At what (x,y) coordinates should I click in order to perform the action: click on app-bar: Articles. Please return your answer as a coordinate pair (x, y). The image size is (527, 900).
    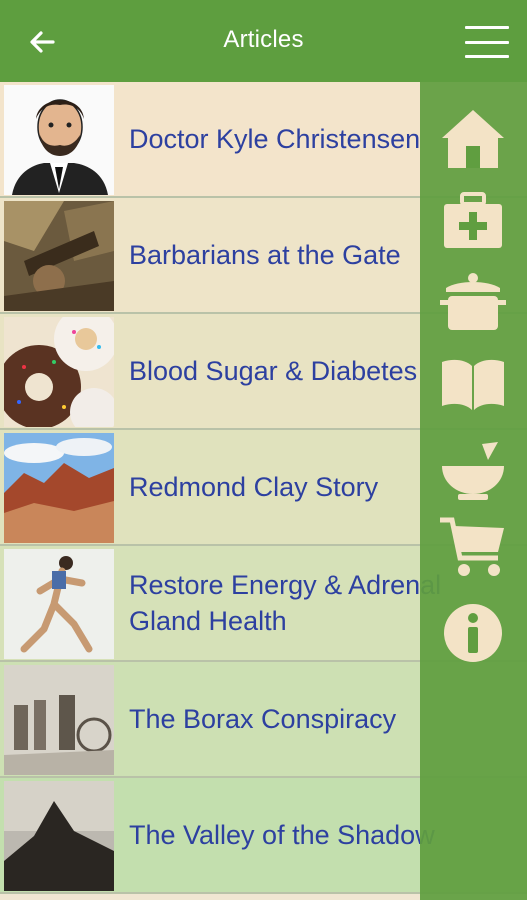
    Looking at the image, I should click on (263, 41).